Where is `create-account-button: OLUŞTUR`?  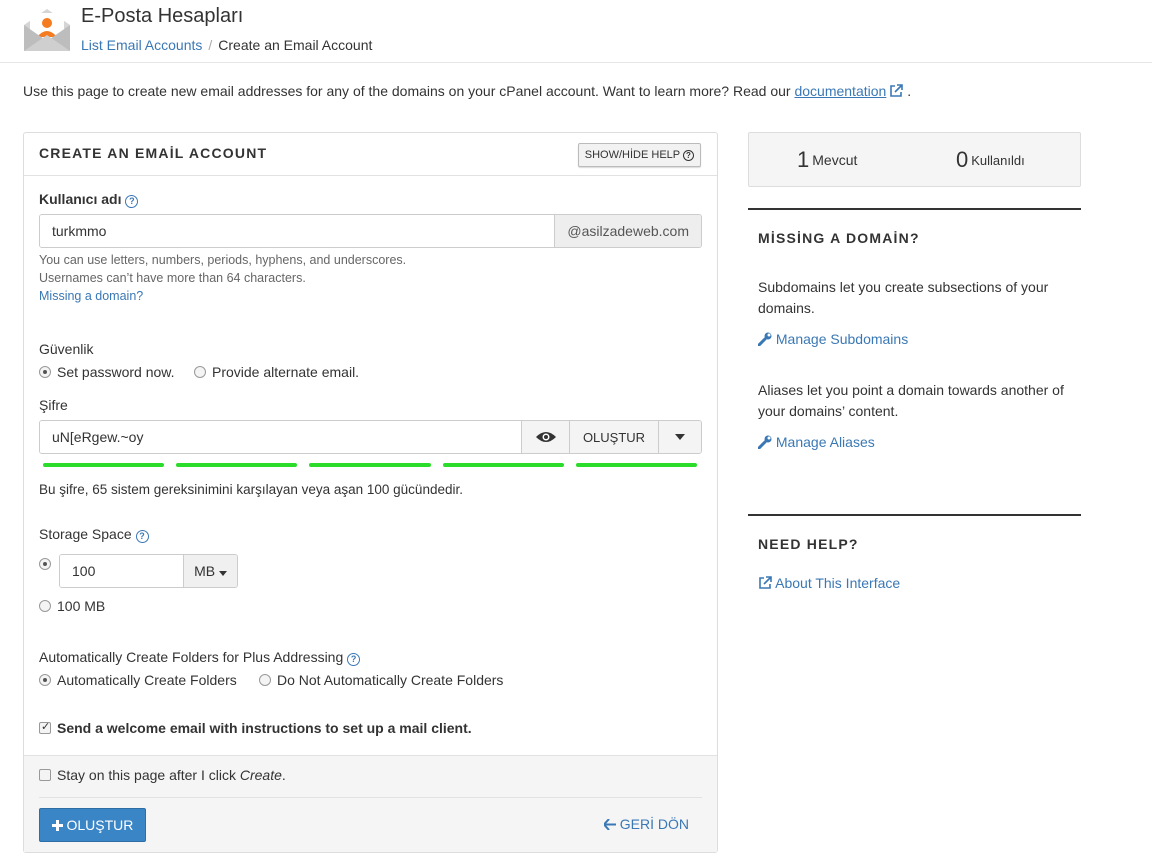 create-account-button: OLUŞTUR is located at coordinates (92, 825).